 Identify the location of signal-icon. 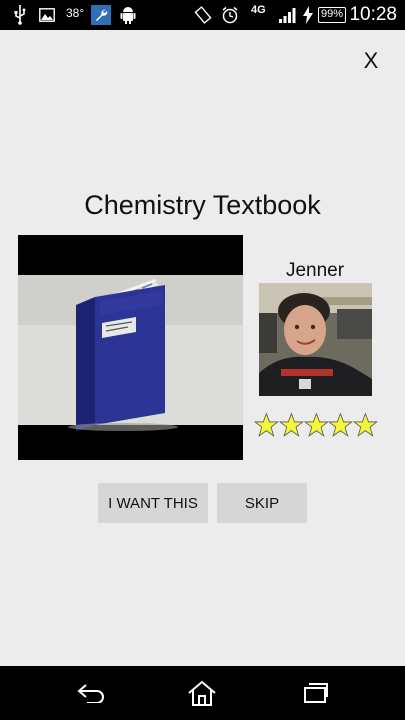
(287, 15).